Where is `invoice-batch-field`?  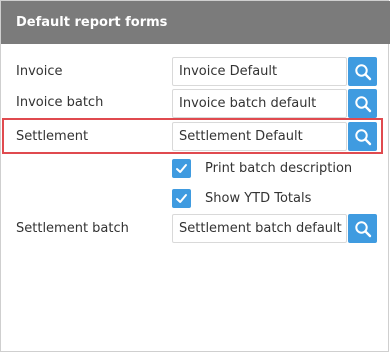
invoice-batch-field is located at coordinates (259, 103).